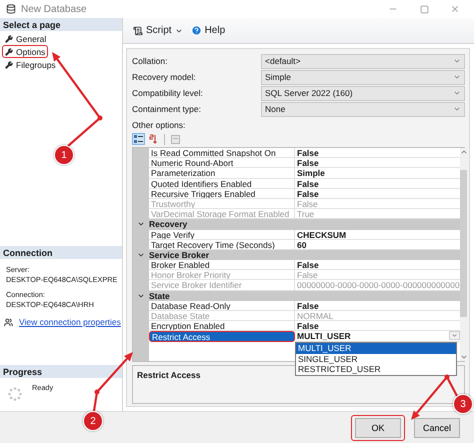  What do you see at coordinates (168, 375) in the screenshot?
I see `description-title: Restrict Access` at bounding box center [168, 375].